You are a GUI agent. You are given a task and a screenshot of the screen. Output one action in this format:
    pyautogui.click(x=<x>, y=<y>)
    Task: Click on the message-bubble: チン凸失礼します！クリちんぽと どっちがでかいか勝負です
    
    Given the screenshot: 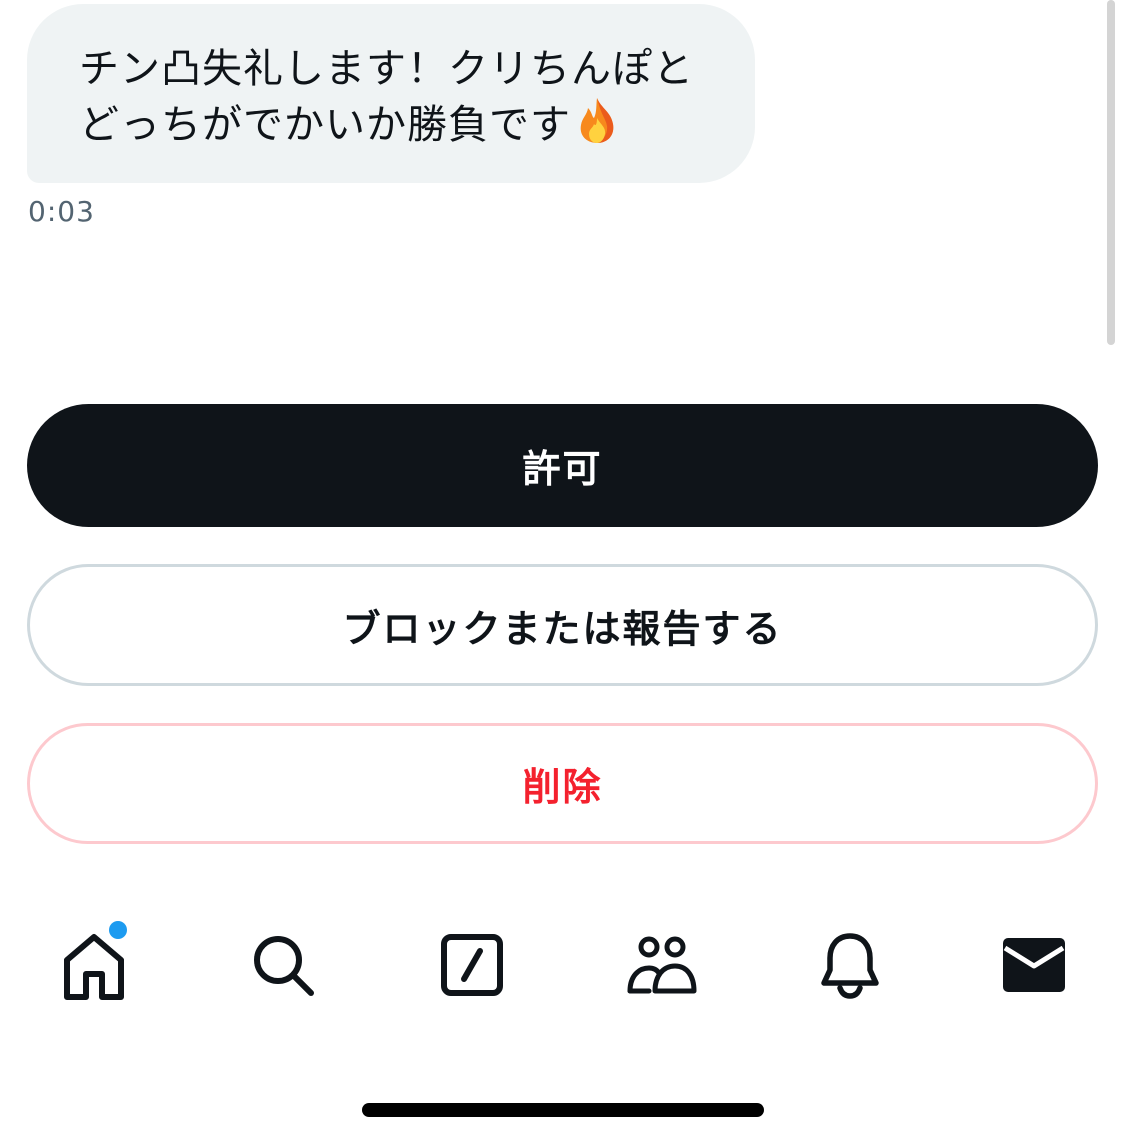 What is the action you would take?
    pyautogui.click(x=391, y=93)
    